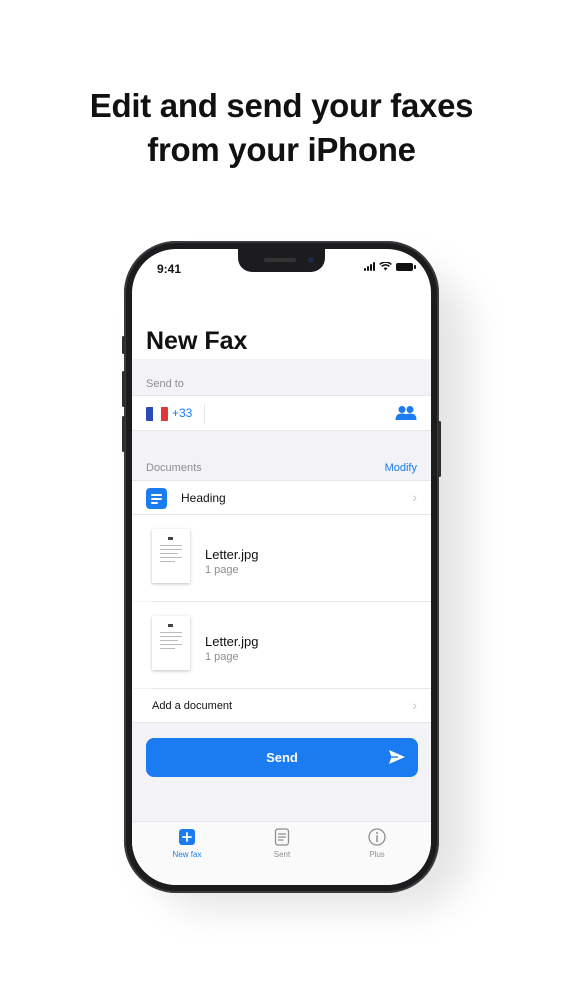 The width and height of the screenshot is (563, 1000). What do you see at coordinates (192, 706) in the screenshot?
I see `add-document-label: Add a document` at bounding box center [192, 706].